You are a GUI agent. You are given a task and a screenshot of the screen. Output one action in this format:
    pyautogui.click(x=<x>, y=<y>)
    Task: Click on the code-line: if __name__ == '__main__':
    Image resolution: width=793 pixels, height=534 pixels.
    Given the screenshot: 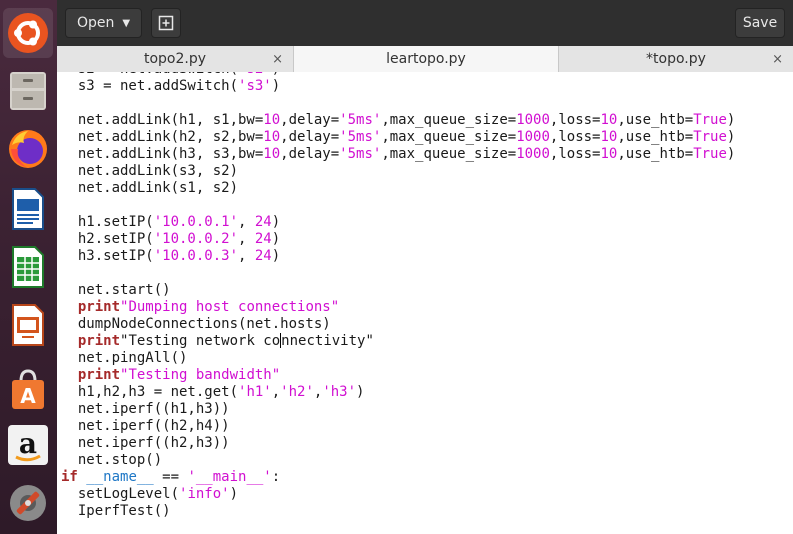 What is the action you would take?
    pyautogui.click(x=398, y=477)
    